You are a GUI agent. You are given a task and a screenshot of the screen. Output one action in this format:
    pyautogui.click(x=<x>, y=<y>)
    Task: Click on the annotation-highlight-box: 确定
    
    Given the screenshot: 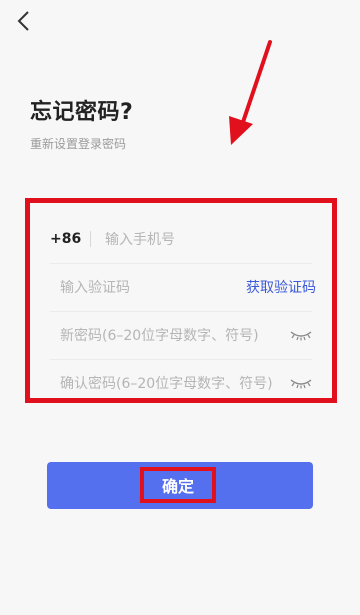 What is the action you would take?
    pyautogui.click(x=178, y=485)
    